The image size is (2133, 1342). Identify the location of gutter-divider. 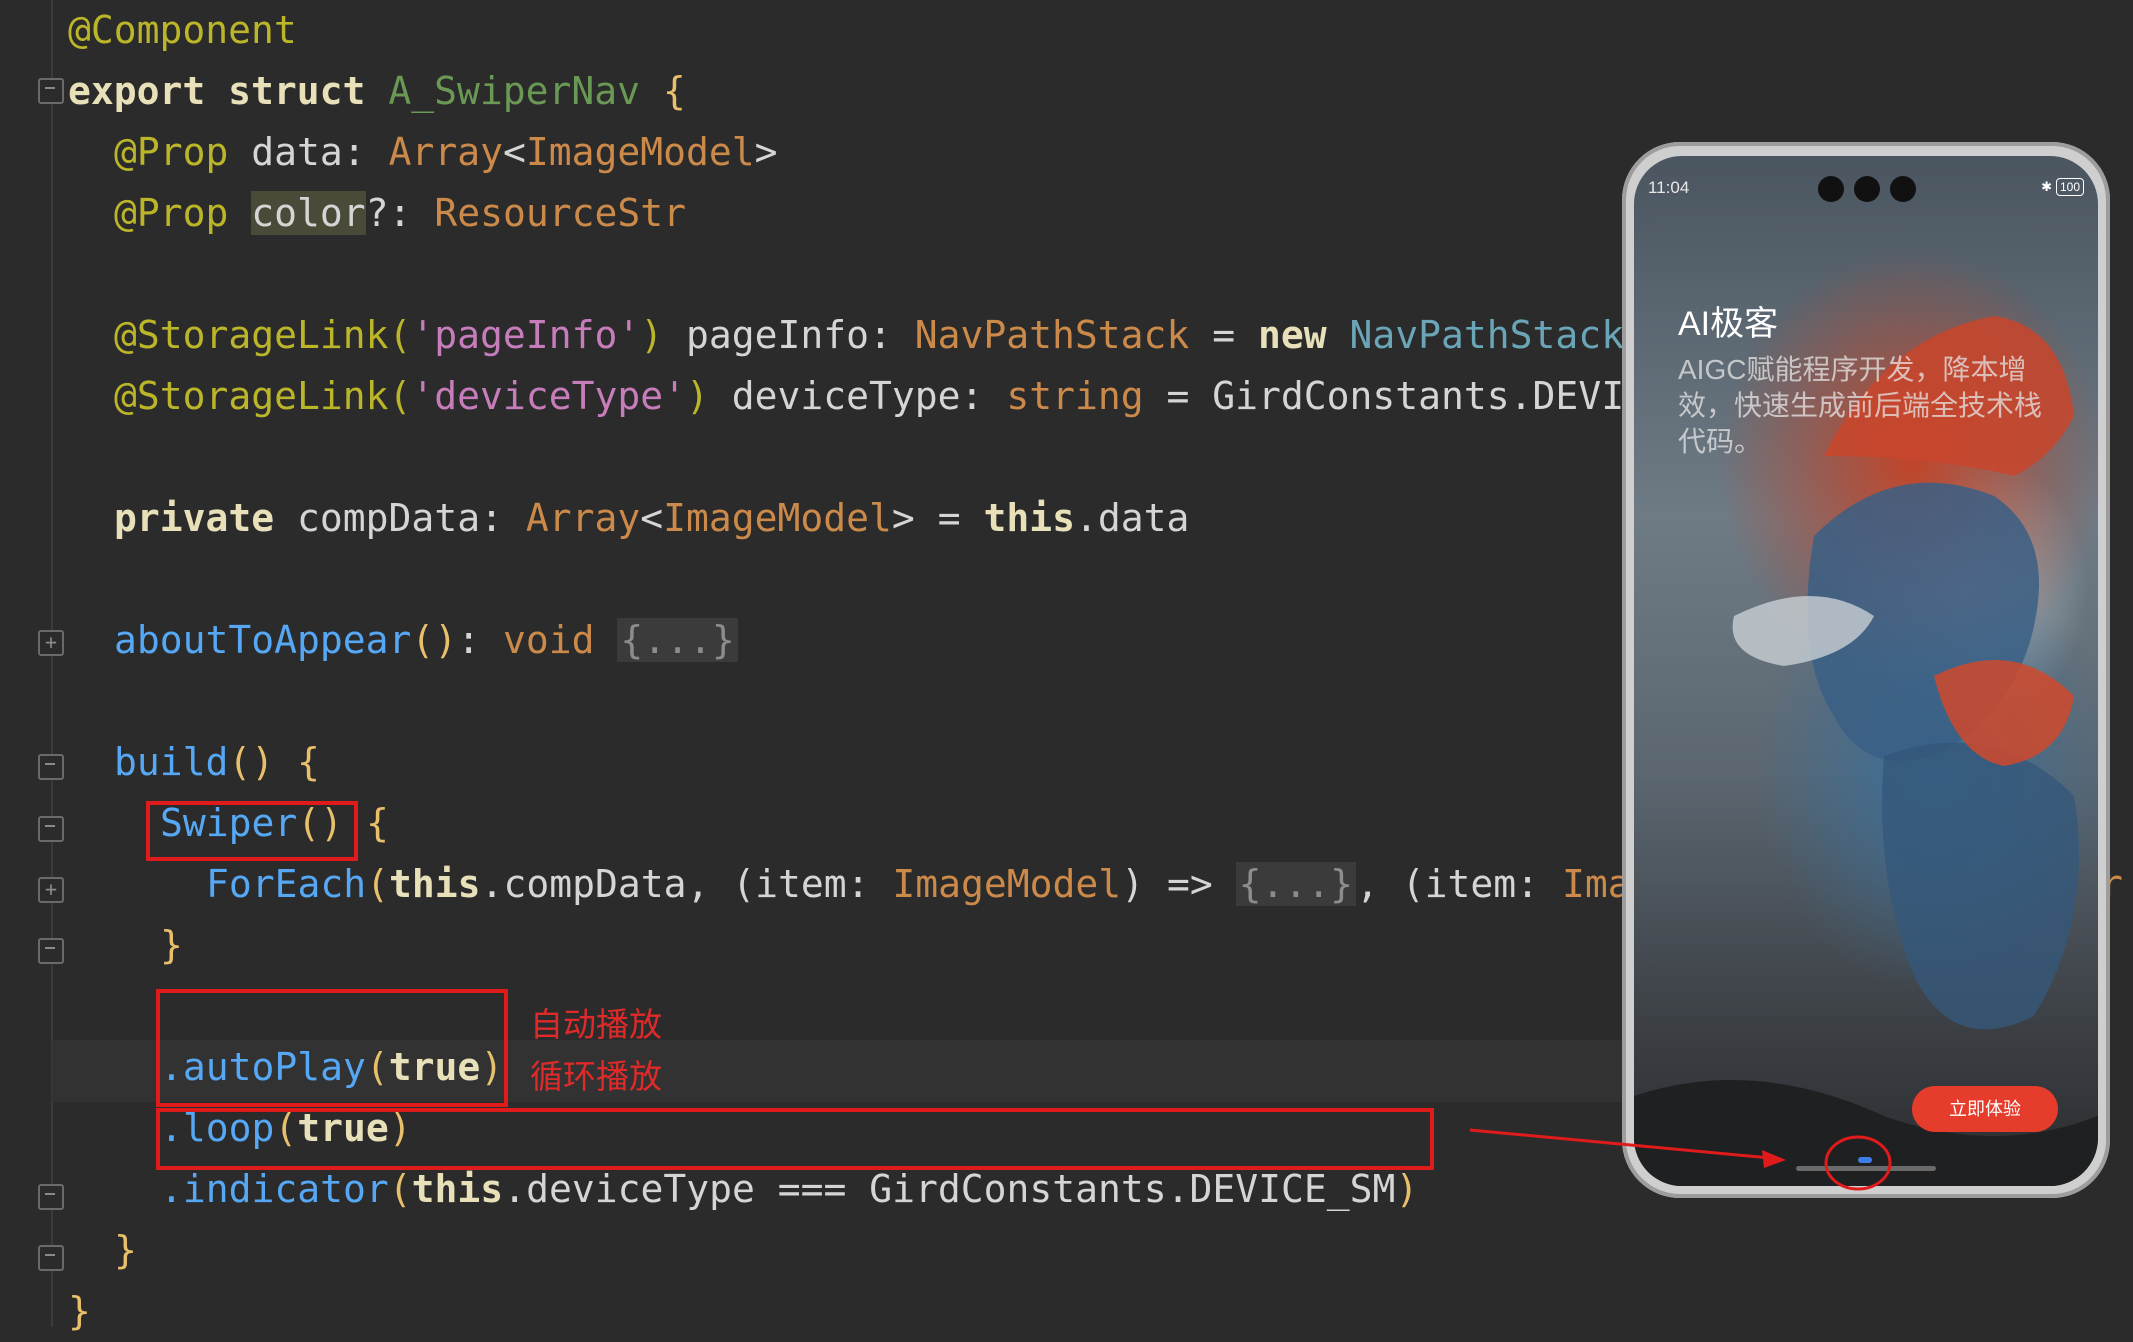
(52, 663).